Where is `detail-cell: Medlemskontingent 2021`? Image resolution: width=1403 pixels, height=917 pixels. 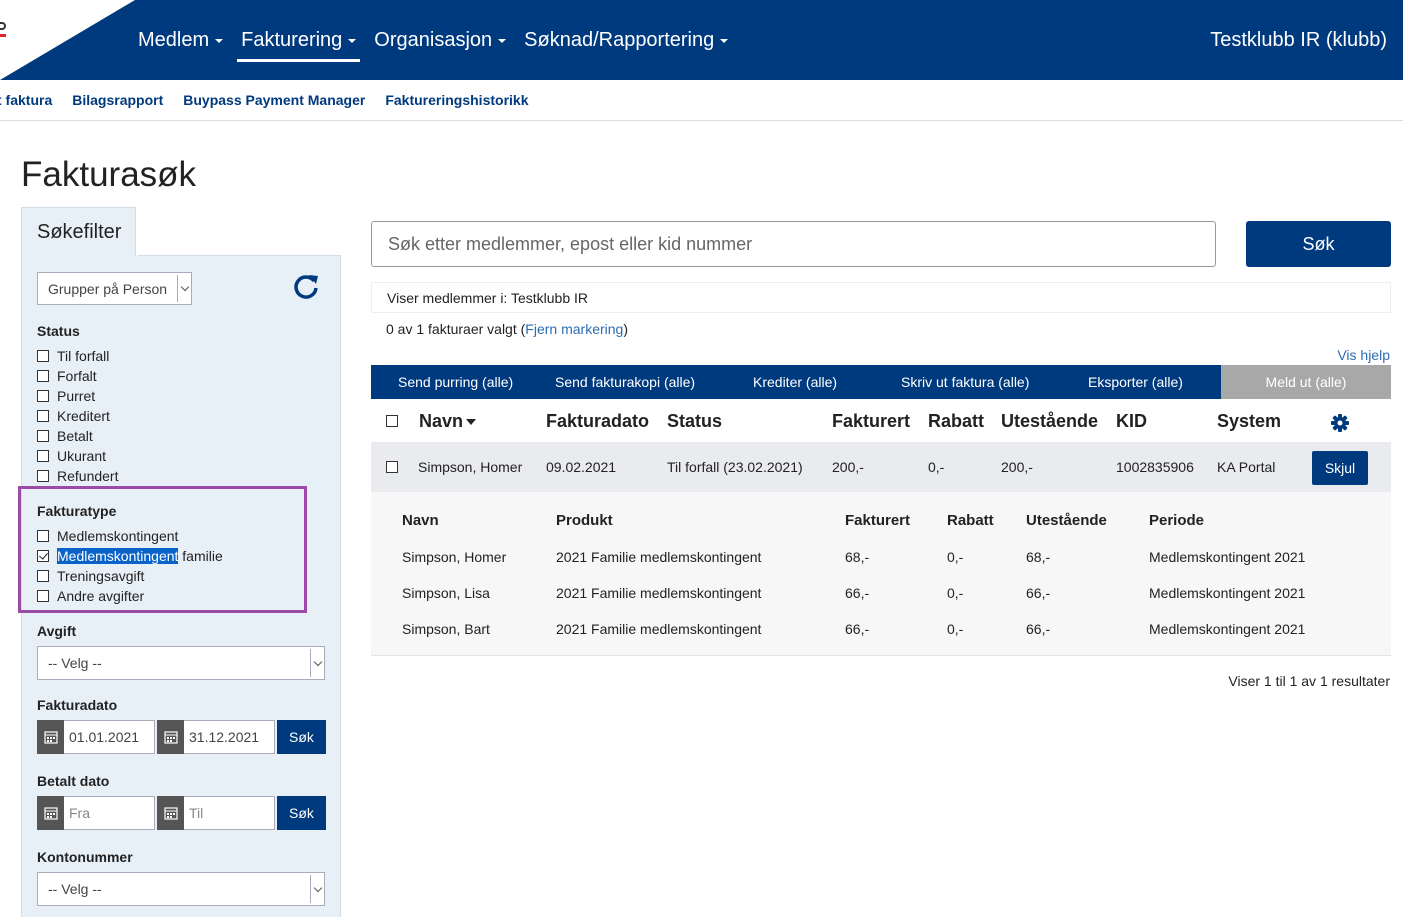 detail-cell: Medlemskontingent 2021 is located at coordinates (1227, 629).